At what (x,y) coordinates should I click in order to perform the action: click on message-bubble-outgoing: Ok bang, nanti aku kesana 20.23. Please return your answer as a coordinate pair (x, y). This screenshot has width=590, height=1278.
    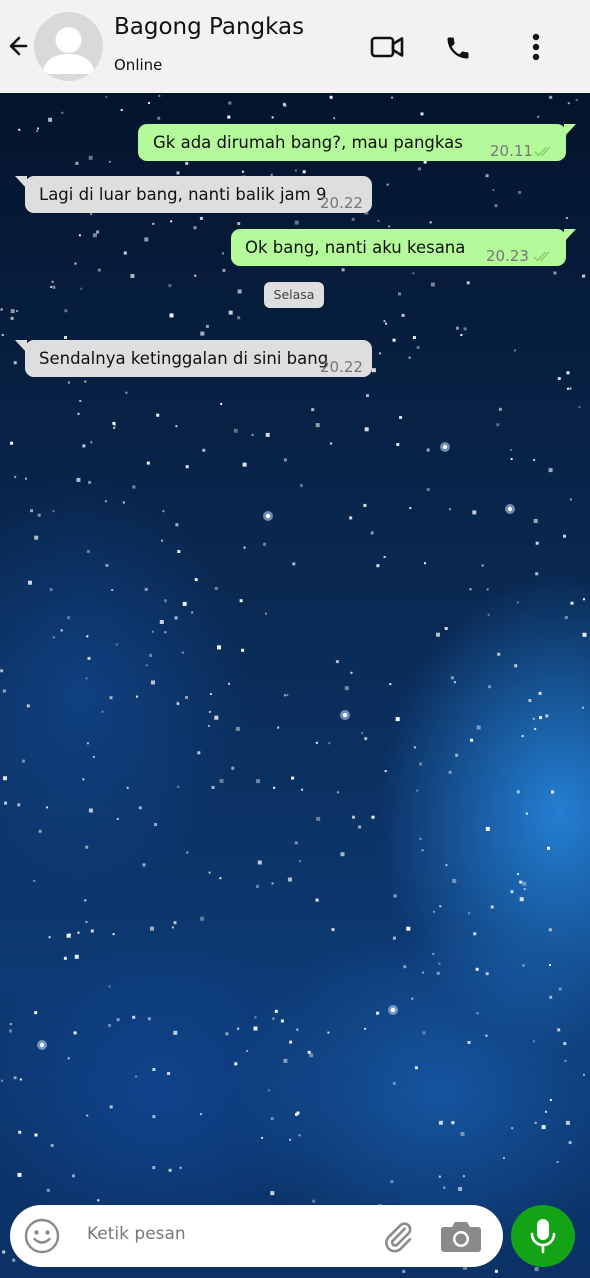
    Looking at the image, I should click on (403, 247).